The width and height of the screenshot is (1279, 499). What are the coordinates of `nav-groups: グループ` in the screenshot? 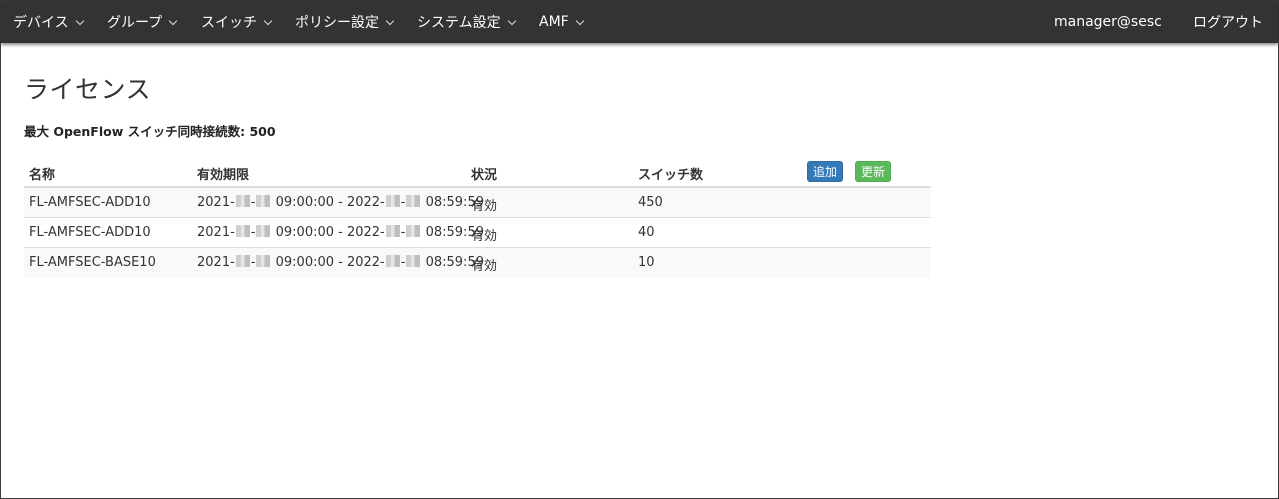 It's located at (142, 22).